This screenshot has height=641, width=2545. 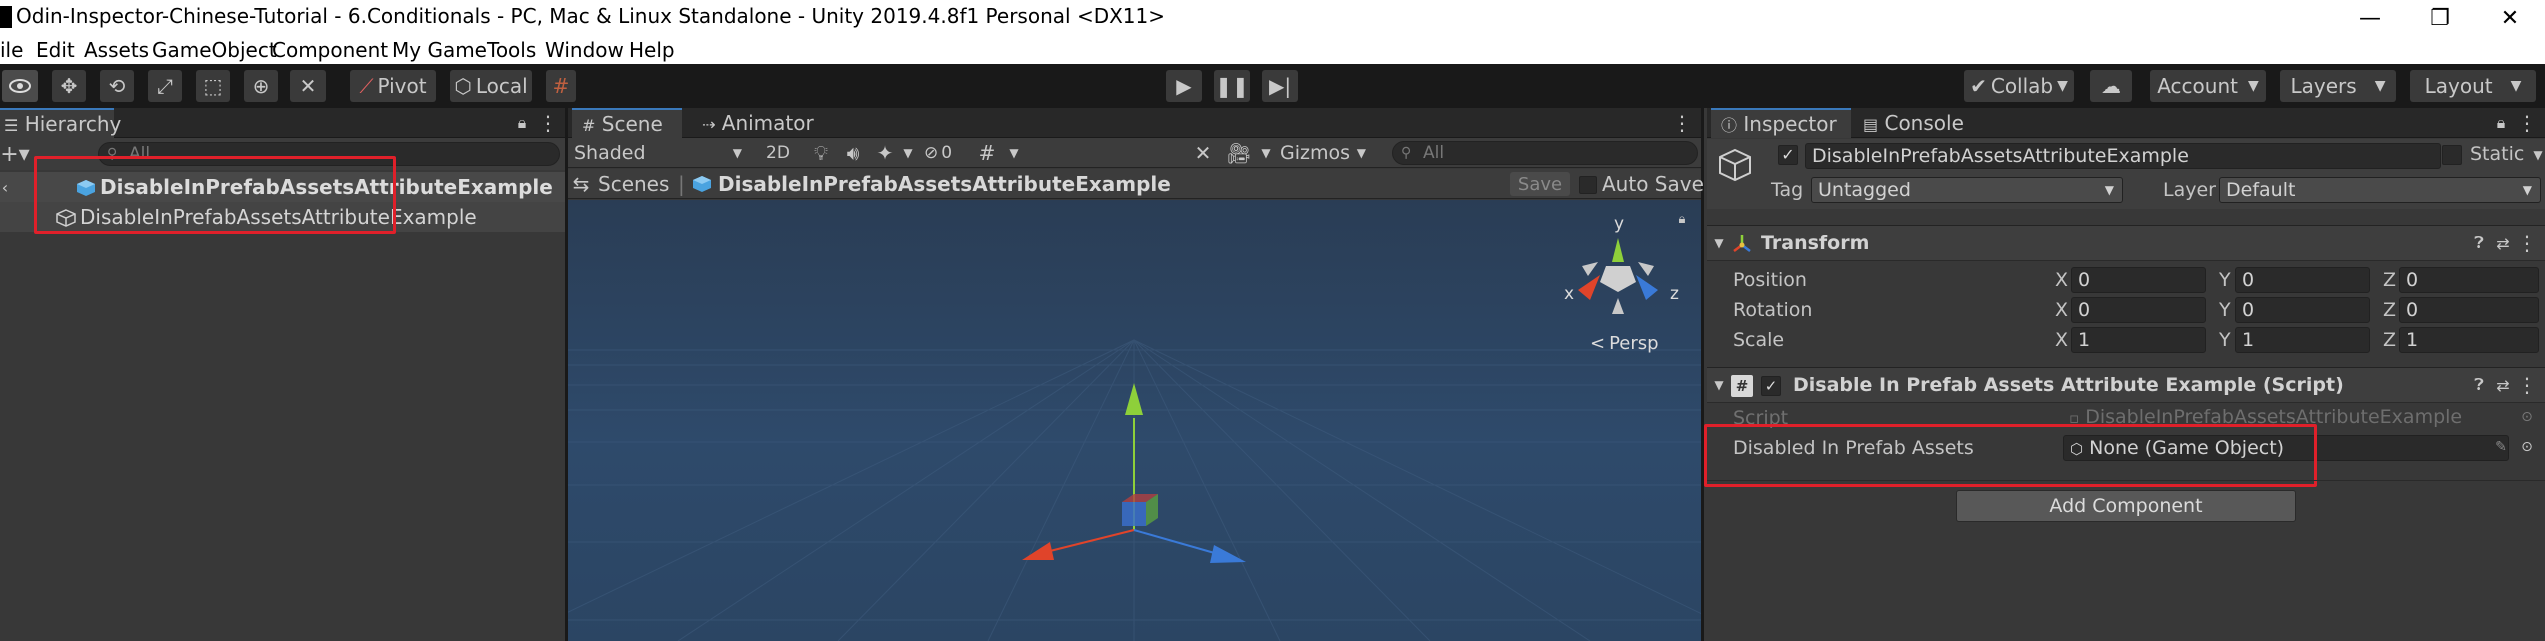 I want to click on transform-tool-button: ⊕, so click(x=261, y=86).